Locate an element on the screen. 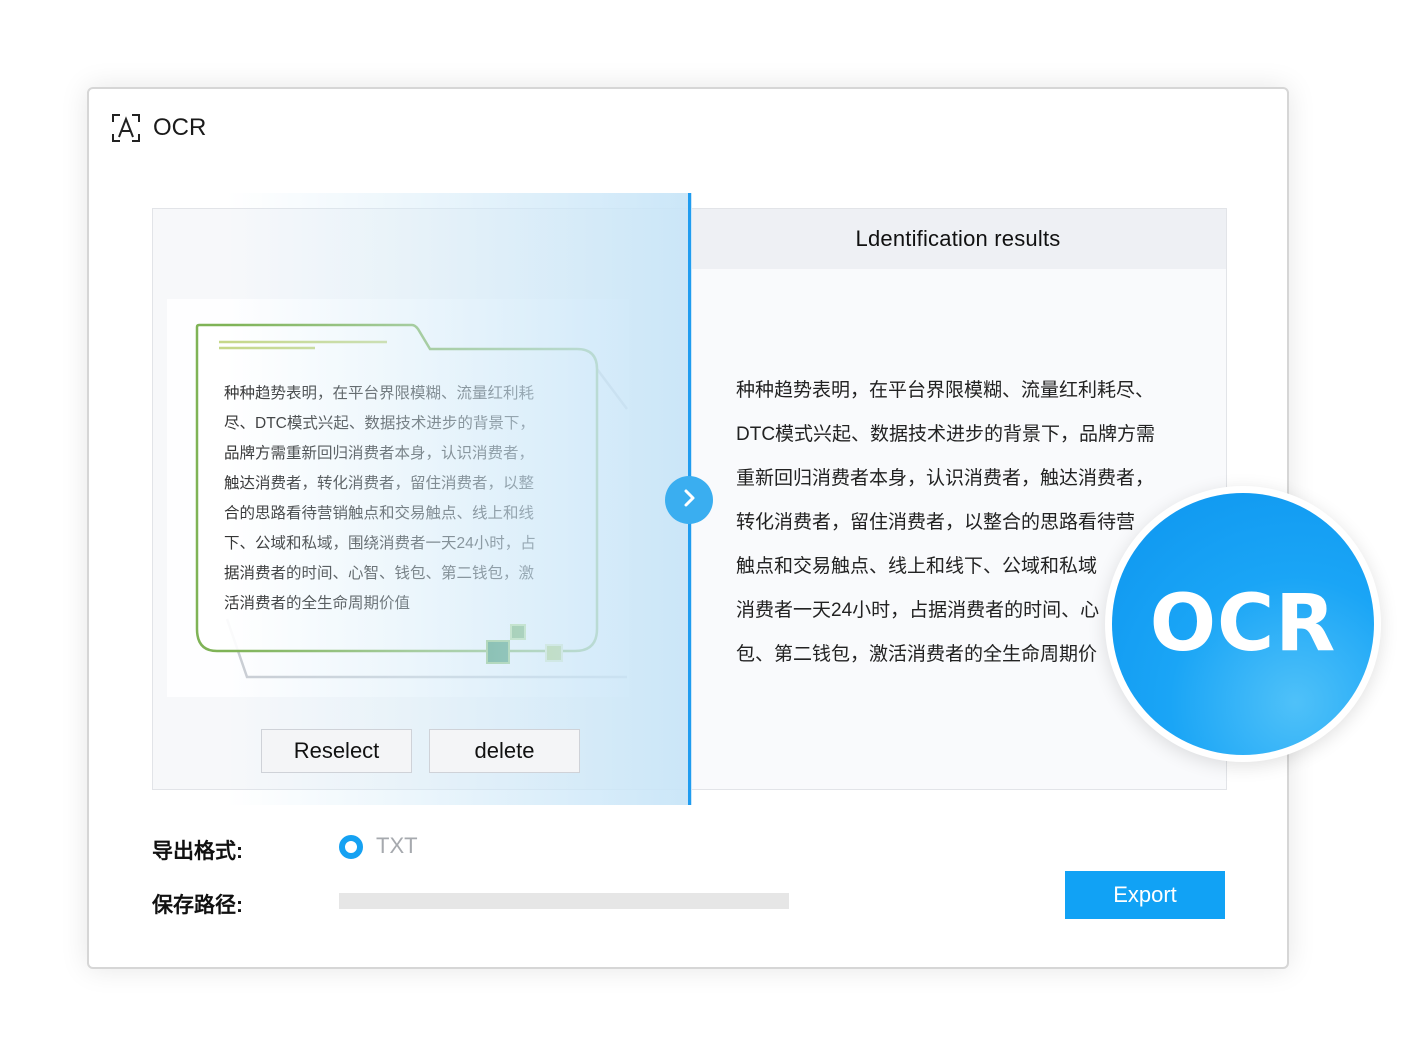 Image resolution: width=1428 pixels, height=1056 pixels. document-line: 合的思路看待营销触点和交易触点、线上和线 is located at coordinates (379, 513).